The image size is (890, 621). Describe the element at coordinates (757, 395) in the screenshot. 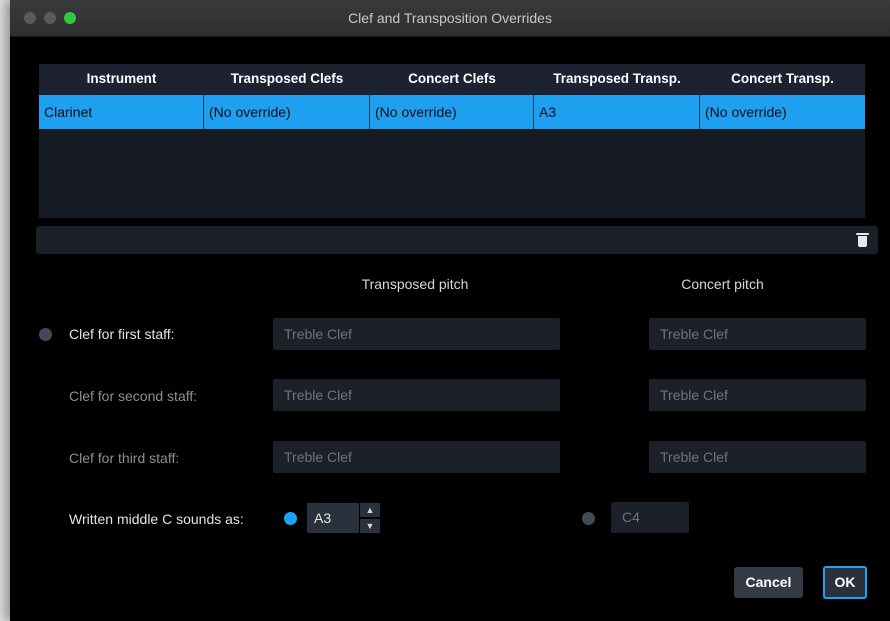

I see `second-staff-concert-clef-field: Treble Clef` at that location.